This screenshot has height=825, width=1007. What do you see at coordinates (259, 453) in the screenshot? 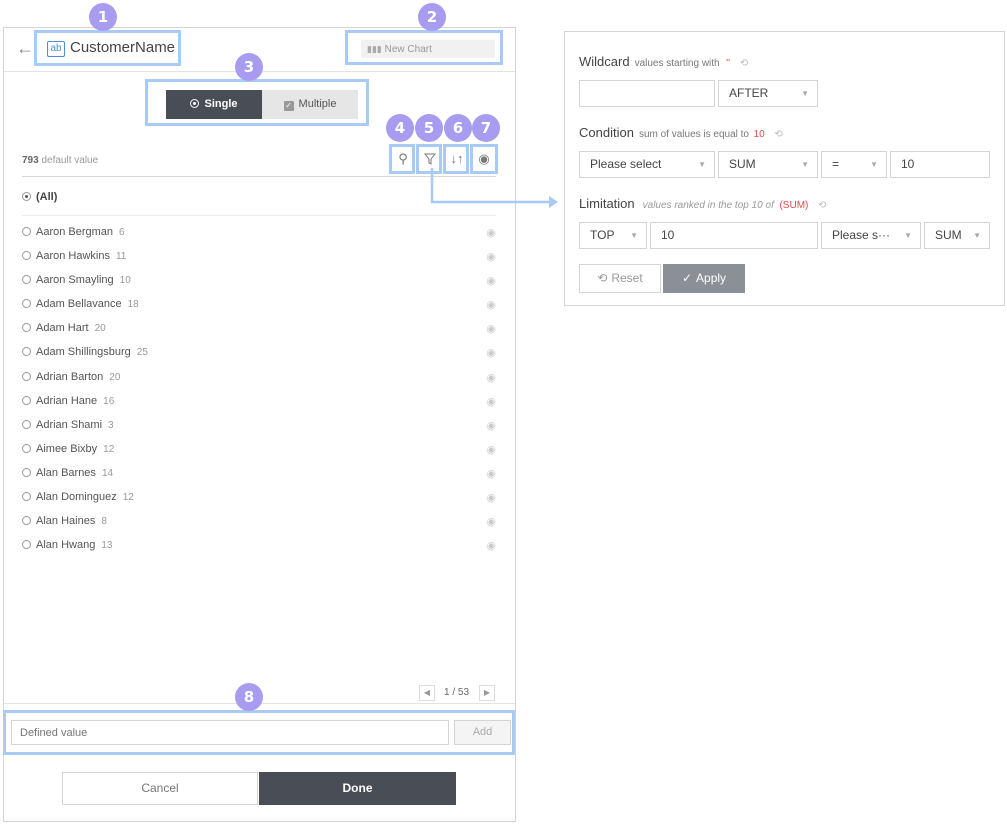
I see `list-item: Aimee Bixby 12 ◉` at bounding box center [259, 453].